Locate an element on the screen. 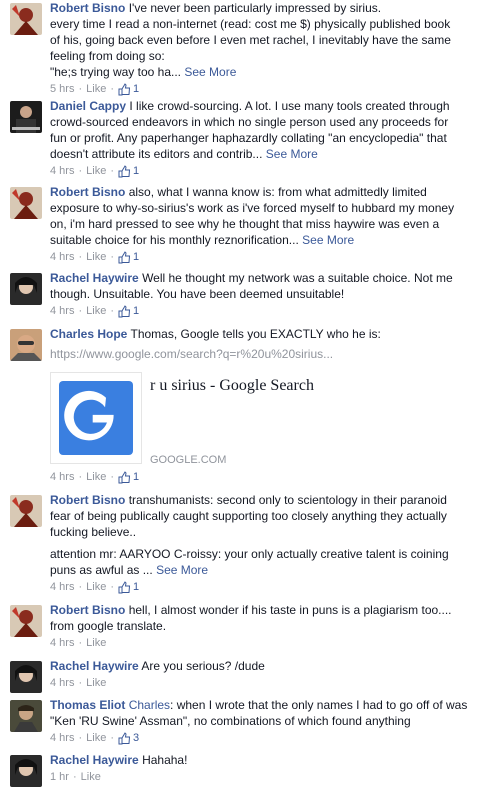  link-preview-thumbnail is located at coordinates (96, 418).